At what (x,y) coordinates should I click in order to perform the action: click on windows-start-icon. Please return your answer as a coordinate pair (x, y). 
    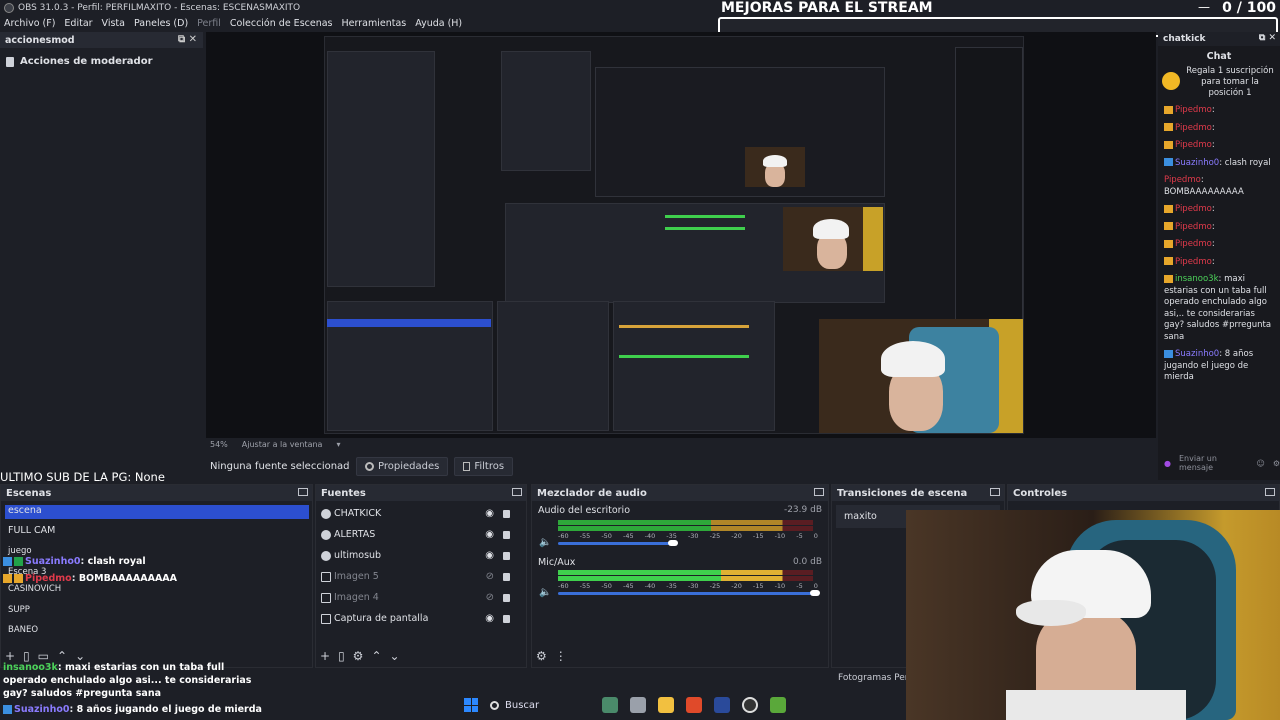
    Looking at the image, I should click on (471, 705).